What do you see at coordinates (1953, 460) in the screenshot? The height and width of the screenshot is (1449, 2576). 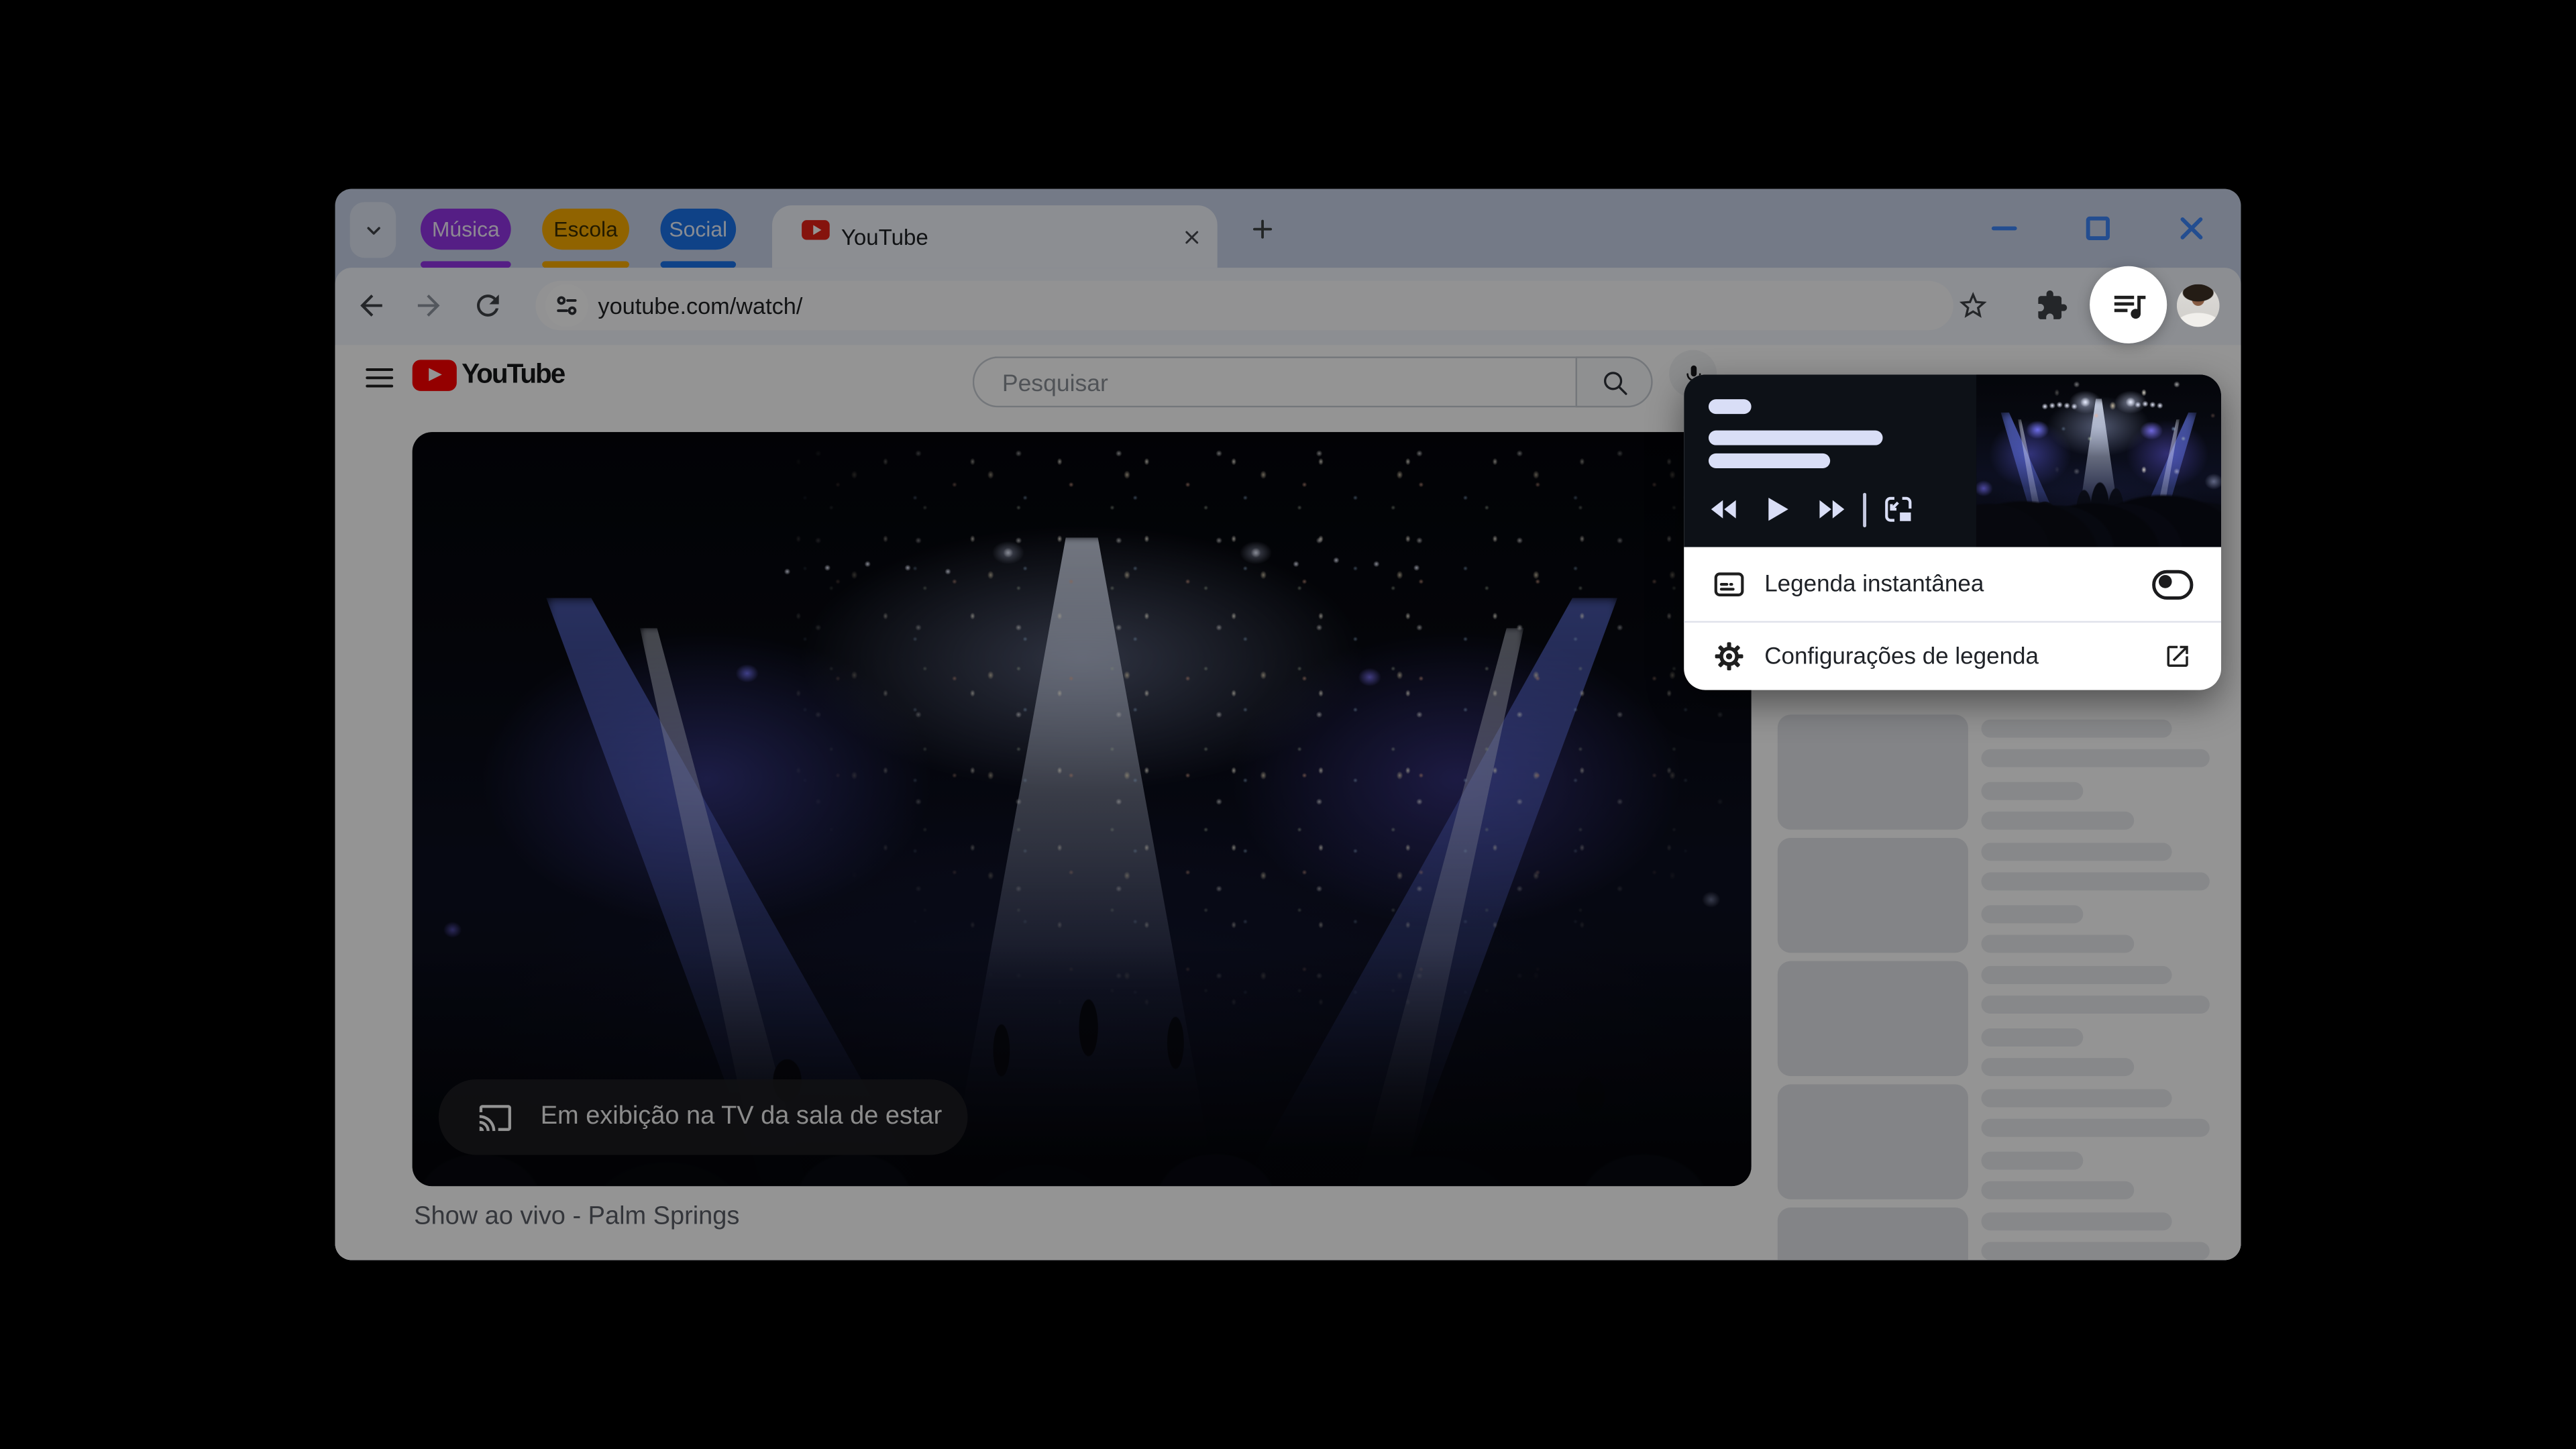 I see `media-session-card` at bounding box center [1953, 460].